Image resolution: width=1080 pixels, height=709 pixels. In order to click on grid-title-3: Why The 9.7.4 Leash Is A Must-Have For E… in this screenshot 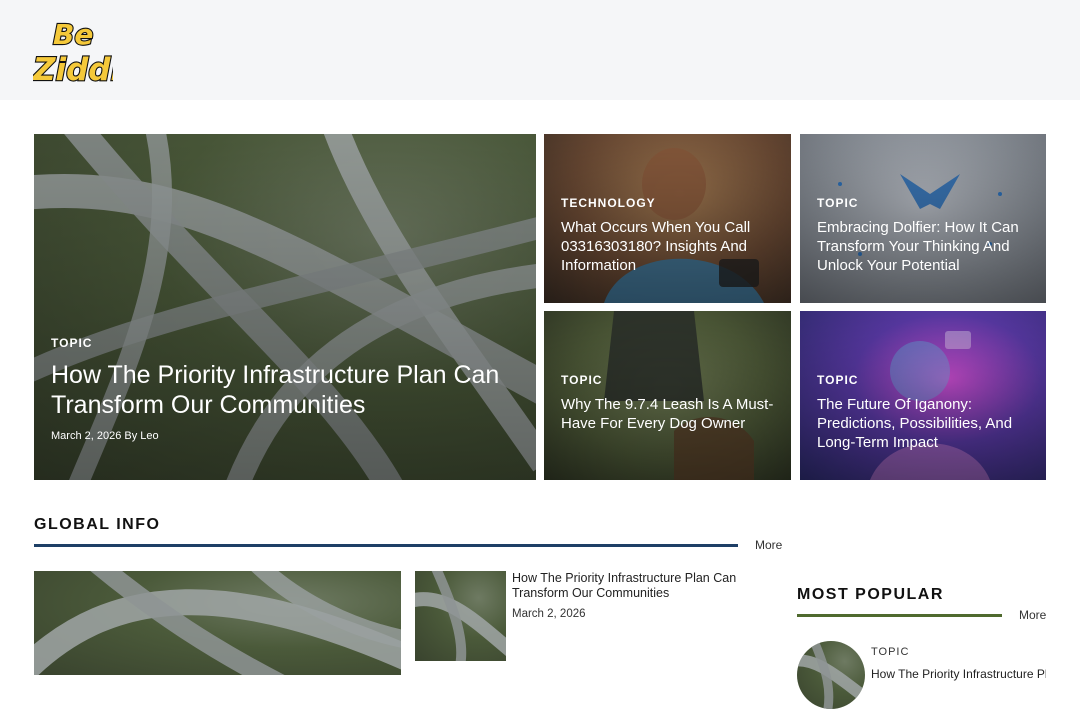, I will do `click(669, 414)`.